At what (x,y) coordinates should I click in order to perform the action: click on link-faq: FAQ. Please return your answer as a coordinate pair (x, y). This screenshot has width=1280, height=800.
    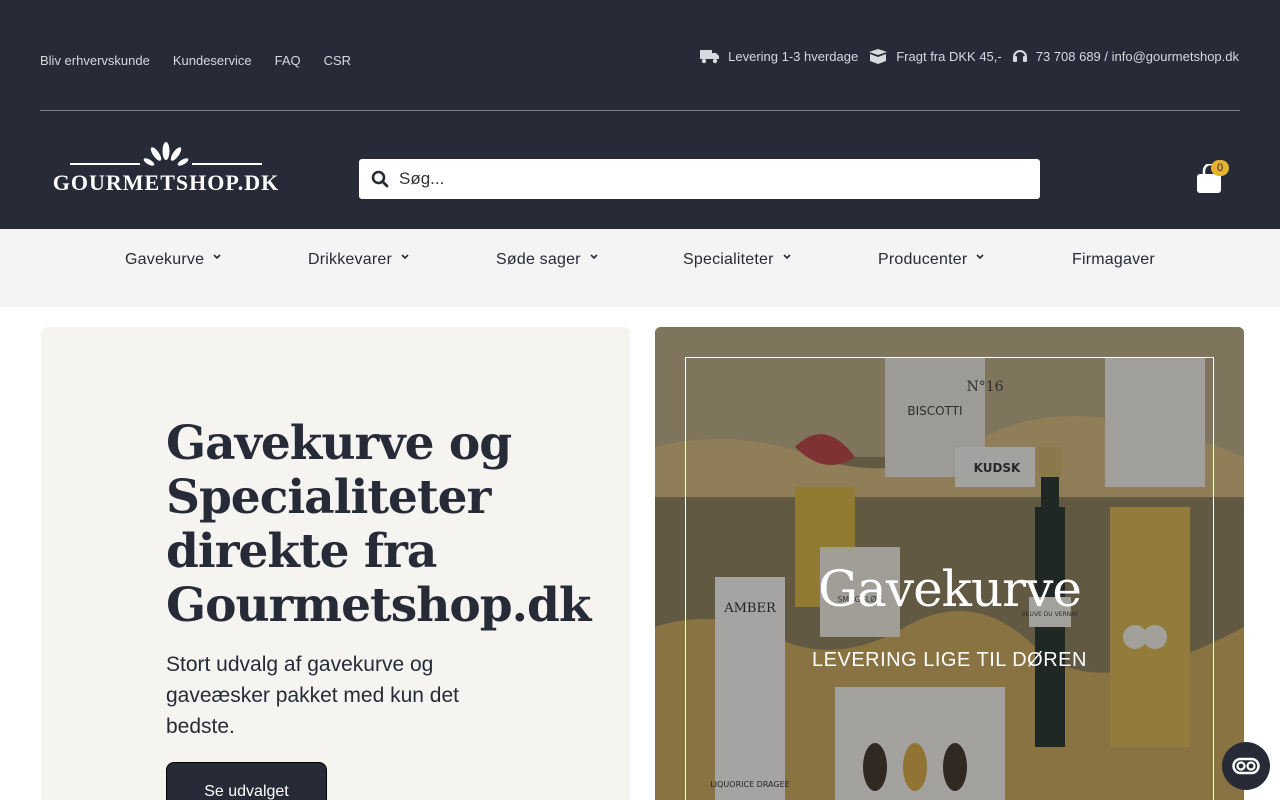
    Looking at the image, I should click on (288, 60).